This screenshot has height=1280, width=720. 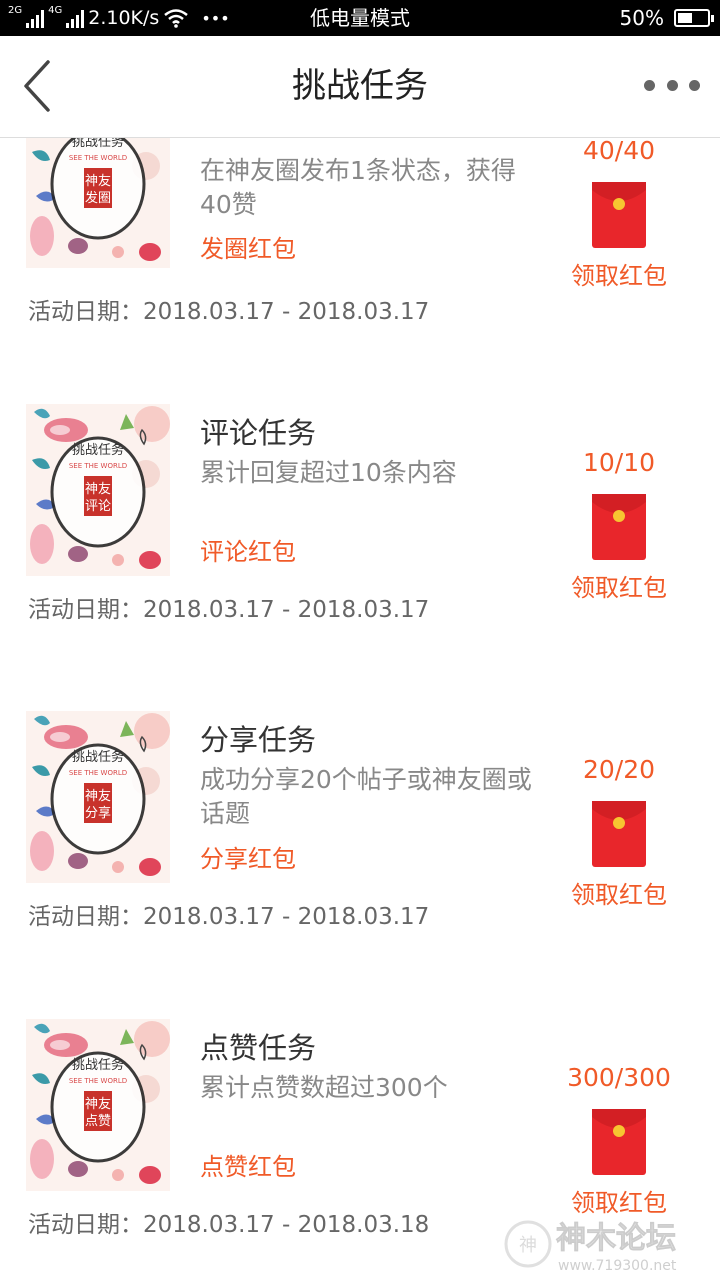 What do you see at coordinates (328, 472) in the screenshot?
I see `task-description: 累计回复超过10条内容` at bounding box center [328, 472].